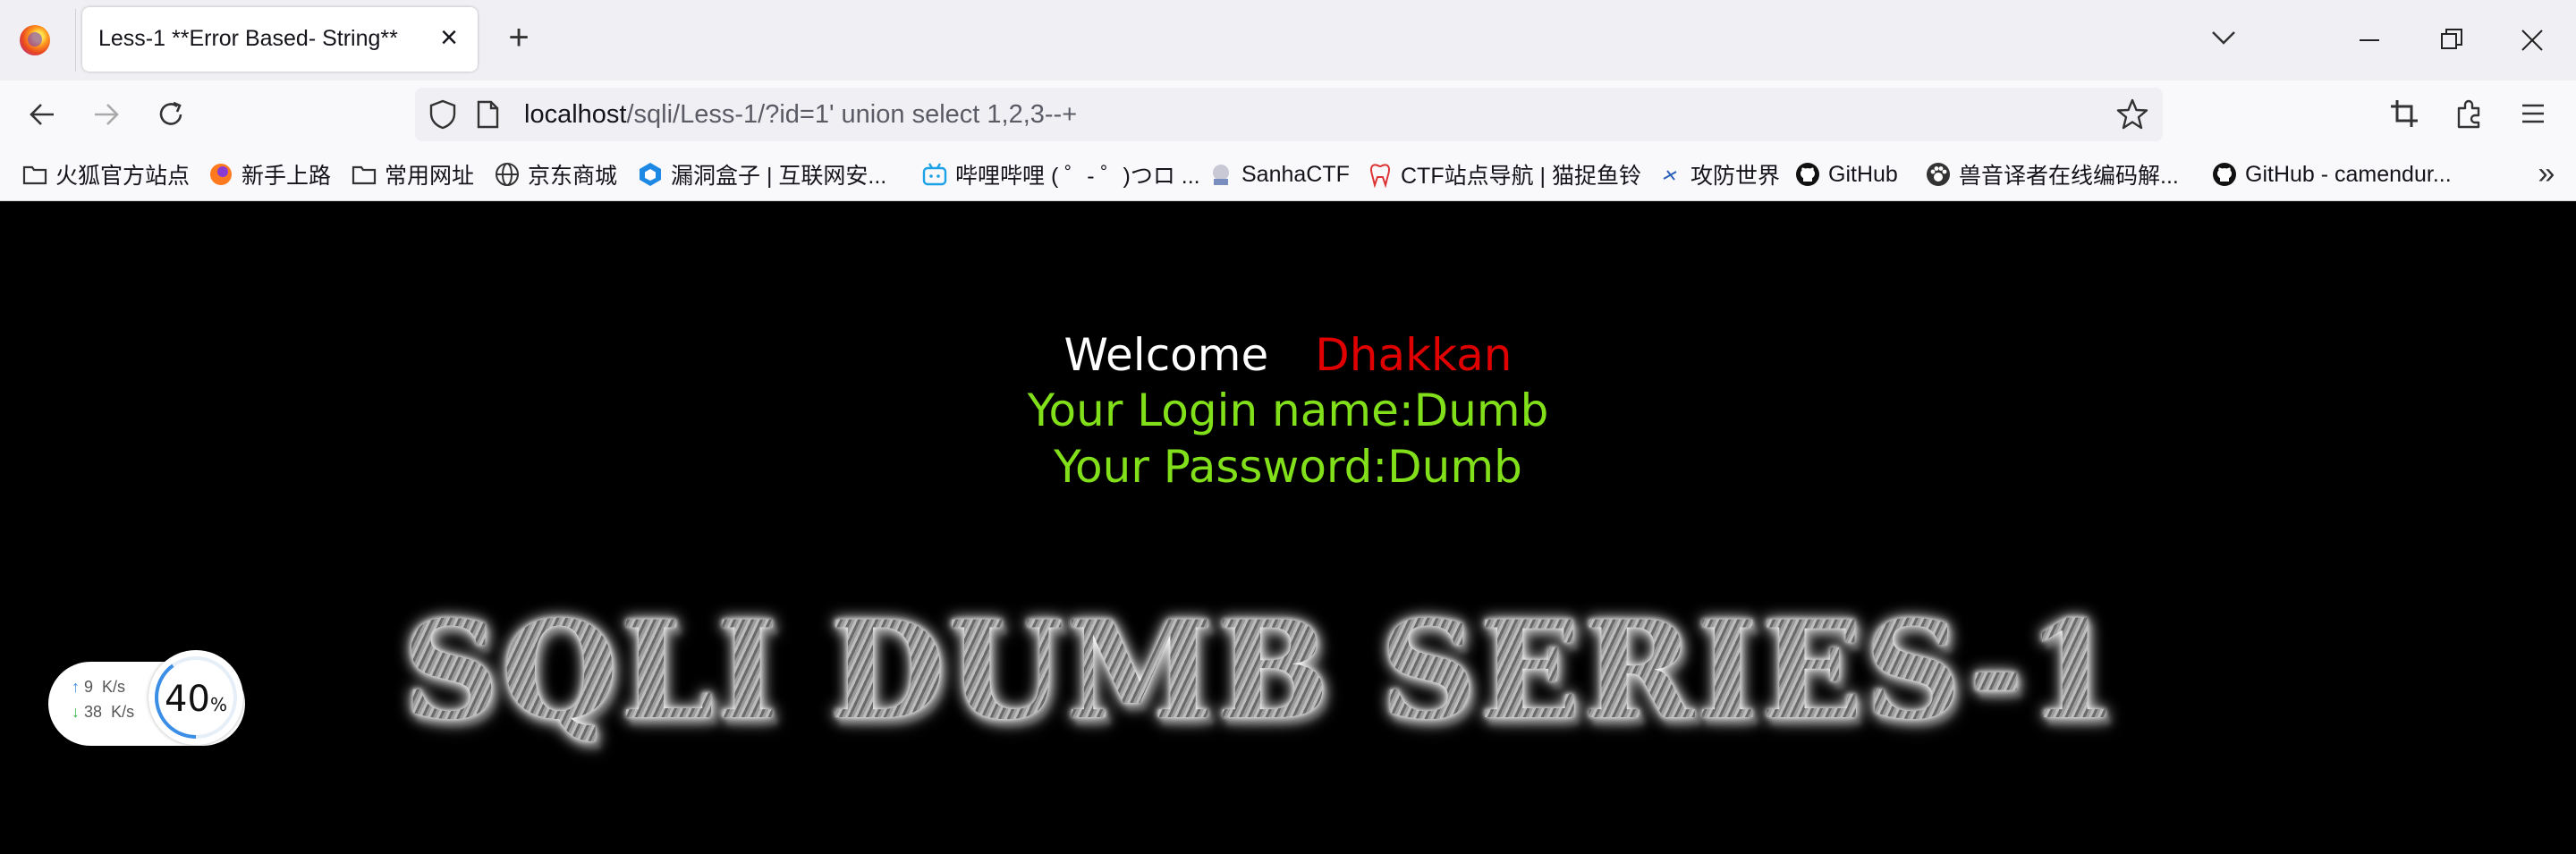 The image size is (2576, 854). I want to click on active-tab: Less-1 **Error Based- String** ×, so click(280, 39).